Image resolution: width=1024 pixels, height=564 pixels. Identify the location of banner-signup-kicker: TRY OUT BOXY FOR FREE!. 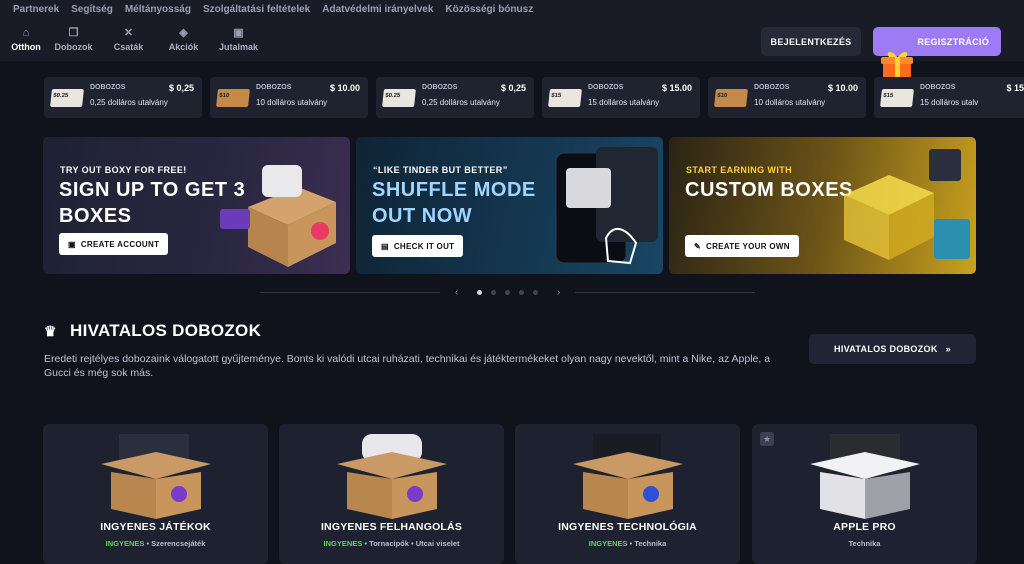
(123, 170).